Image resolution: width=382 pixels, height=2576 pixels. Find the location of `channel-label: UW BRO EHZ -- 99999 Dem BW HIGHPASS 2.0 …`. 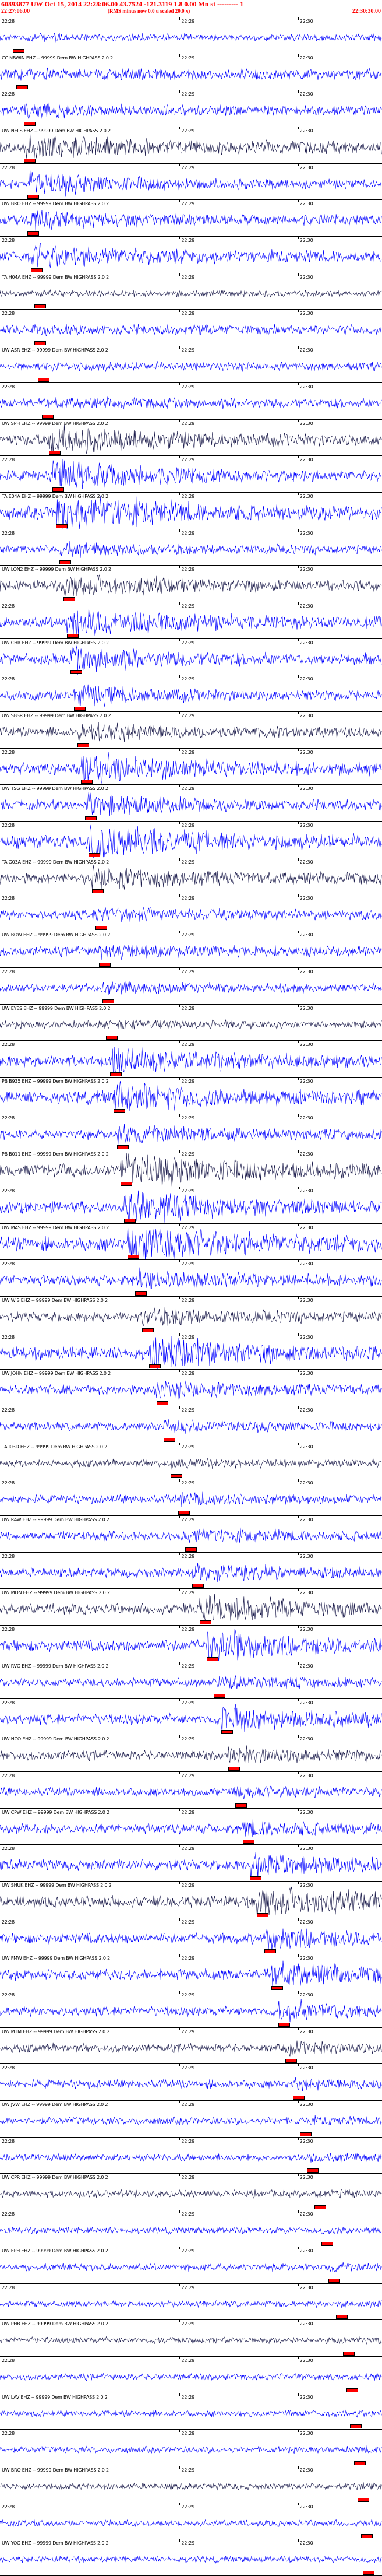

channel-label: UW BRO EHZ -- 99999 Dem BW HIGHPASS 2.0 … is located at coordinates (55, 204).